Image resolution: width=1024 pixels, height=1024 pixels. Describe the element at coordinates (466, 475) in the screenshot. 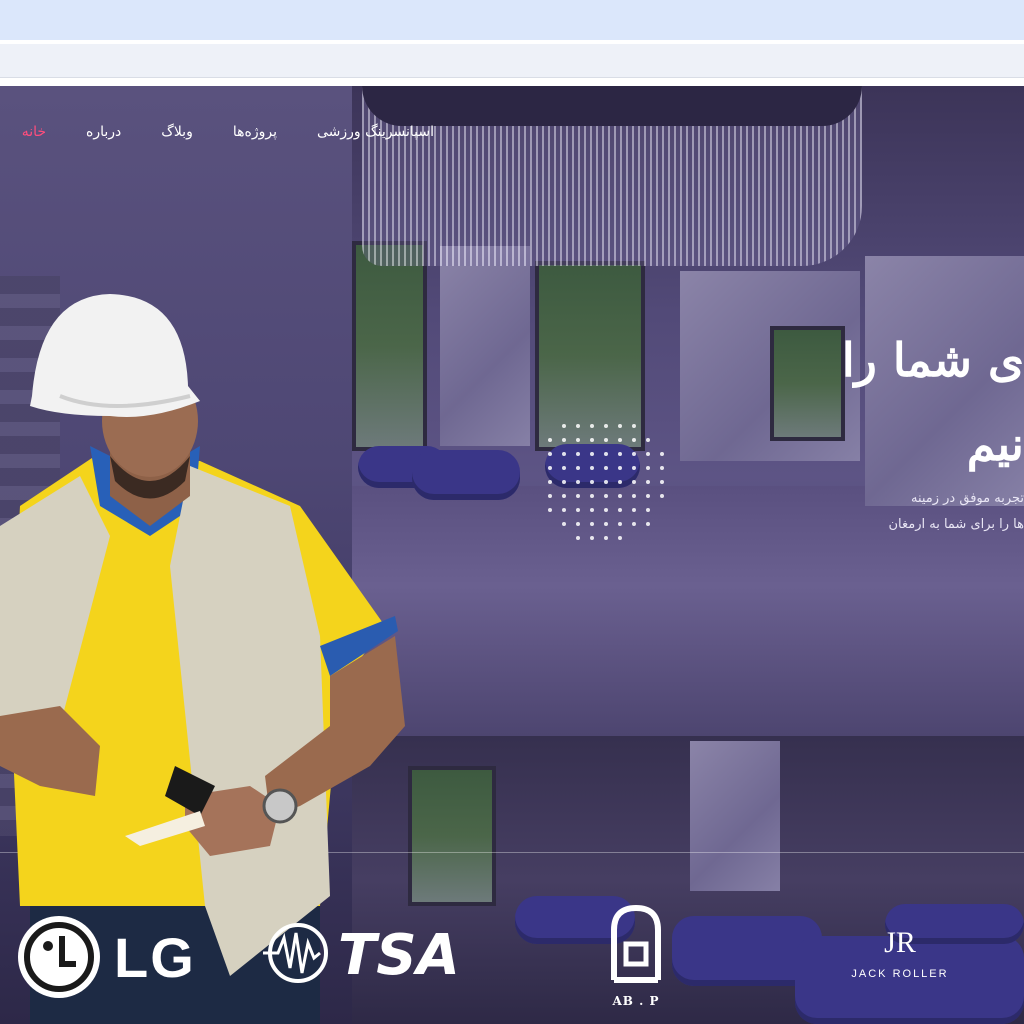

I see `lobby-sofa` at that location.